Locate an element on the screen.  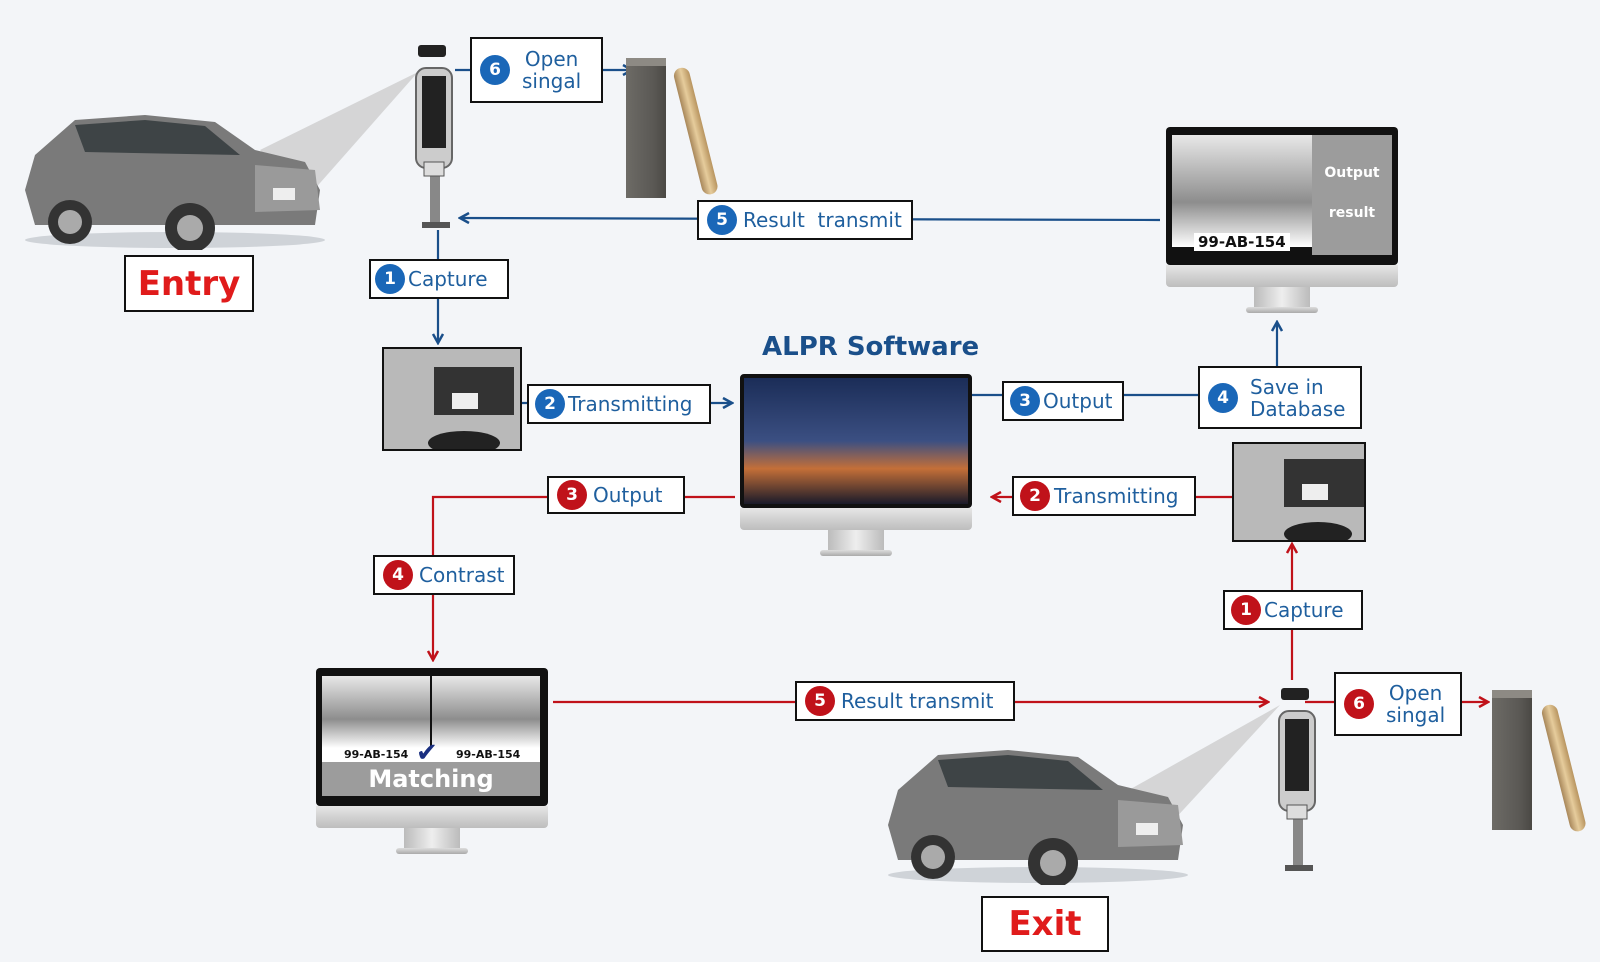
exit-step-3-output: 3 Output is located at coordinates (616, 495).